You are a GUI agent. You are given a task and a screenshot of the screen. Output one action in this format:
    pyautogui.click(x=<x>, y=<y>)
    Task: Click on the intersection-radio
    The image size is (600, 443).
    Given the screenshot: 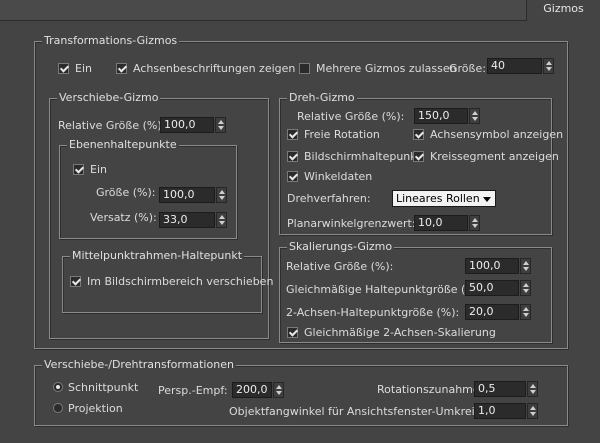 What is the action you would take?
    pyautogui.click(x=58, y=387)
    